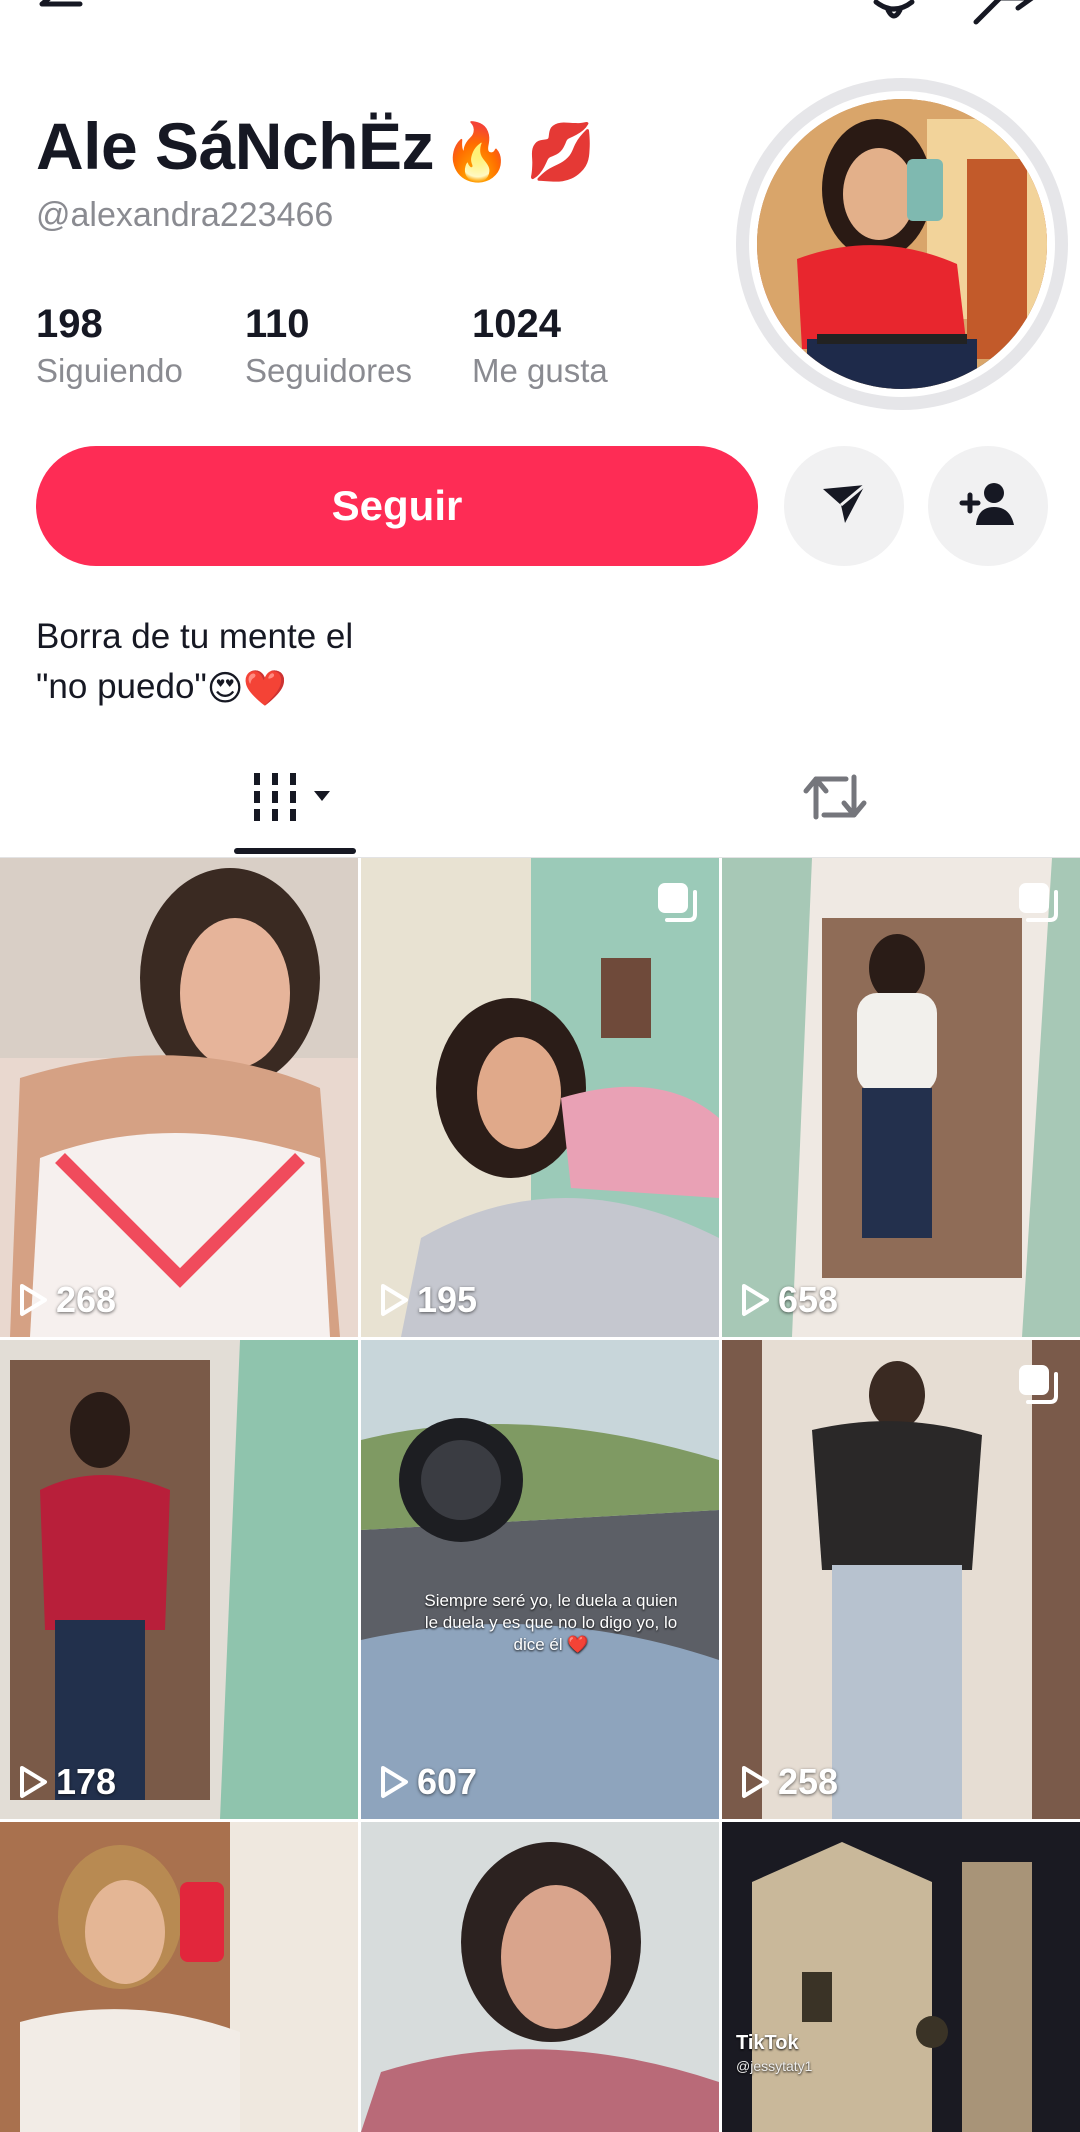 This screenshot has height=2132, width=1080. Describe the element at coordinates (235, 146) in the screenshot. I see `display-name-text: Ale SáNchËz` at that location.